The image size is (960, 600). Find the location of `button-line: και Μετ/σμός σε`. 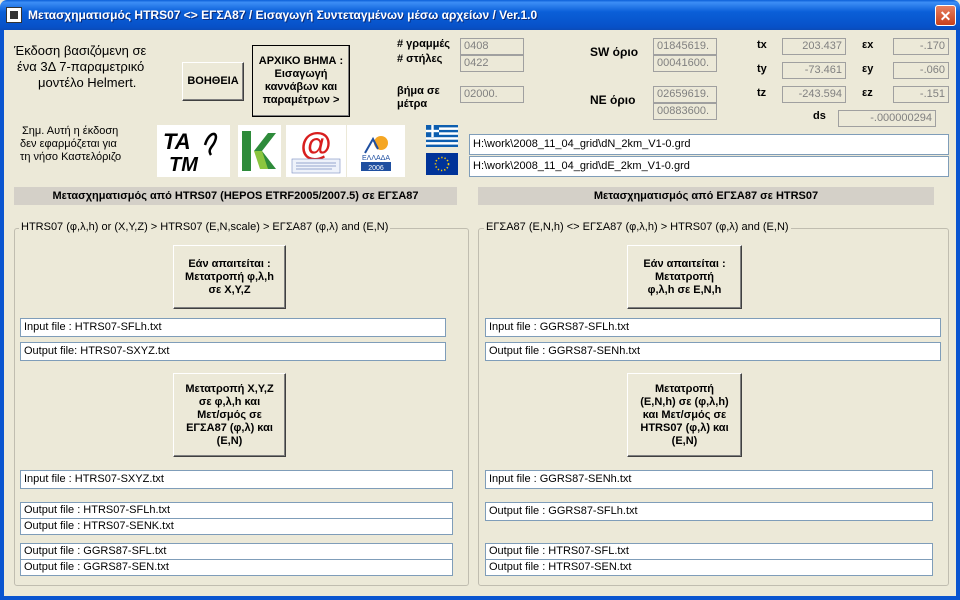

button-line: και Μετ/σμός σε is located at coordinates (684, 414).